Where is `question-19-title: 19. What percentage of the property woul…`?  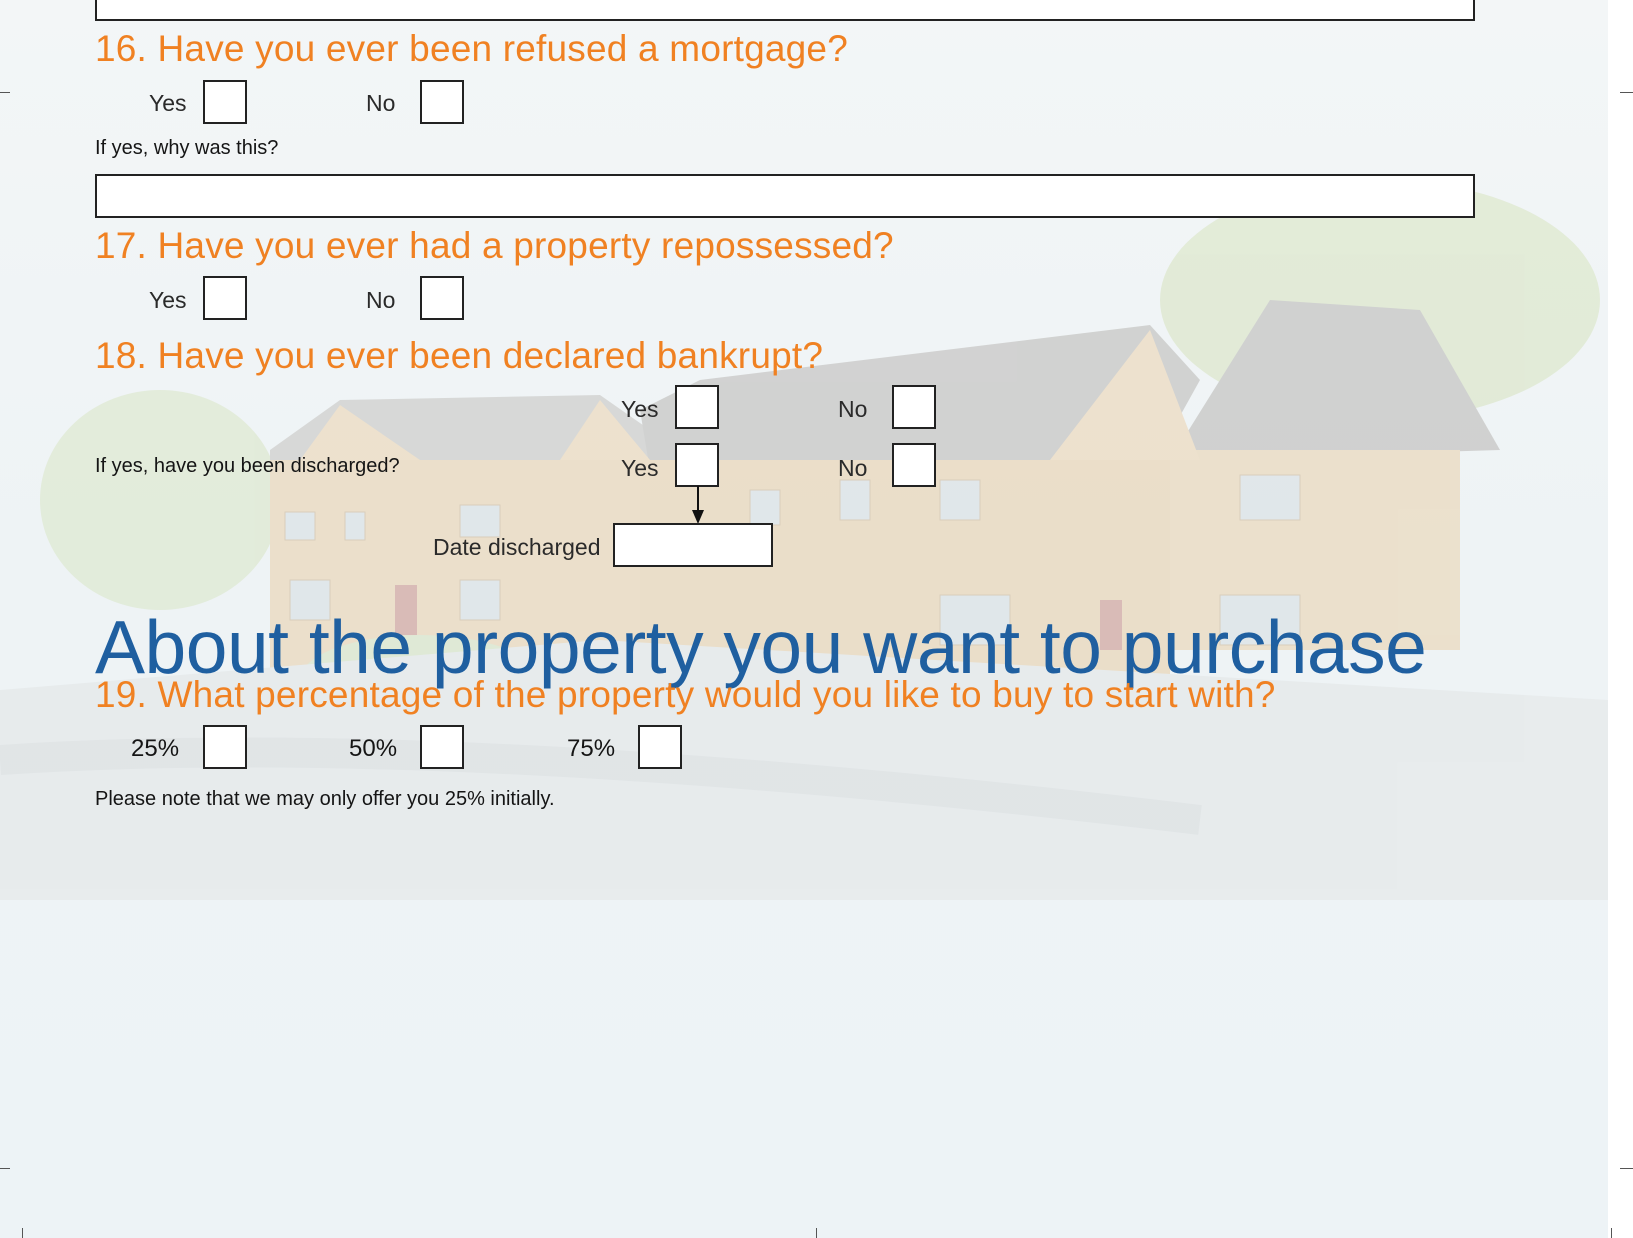 question-19-title: 19. What percentage of the property woul… is located at coordinates (685, 694).